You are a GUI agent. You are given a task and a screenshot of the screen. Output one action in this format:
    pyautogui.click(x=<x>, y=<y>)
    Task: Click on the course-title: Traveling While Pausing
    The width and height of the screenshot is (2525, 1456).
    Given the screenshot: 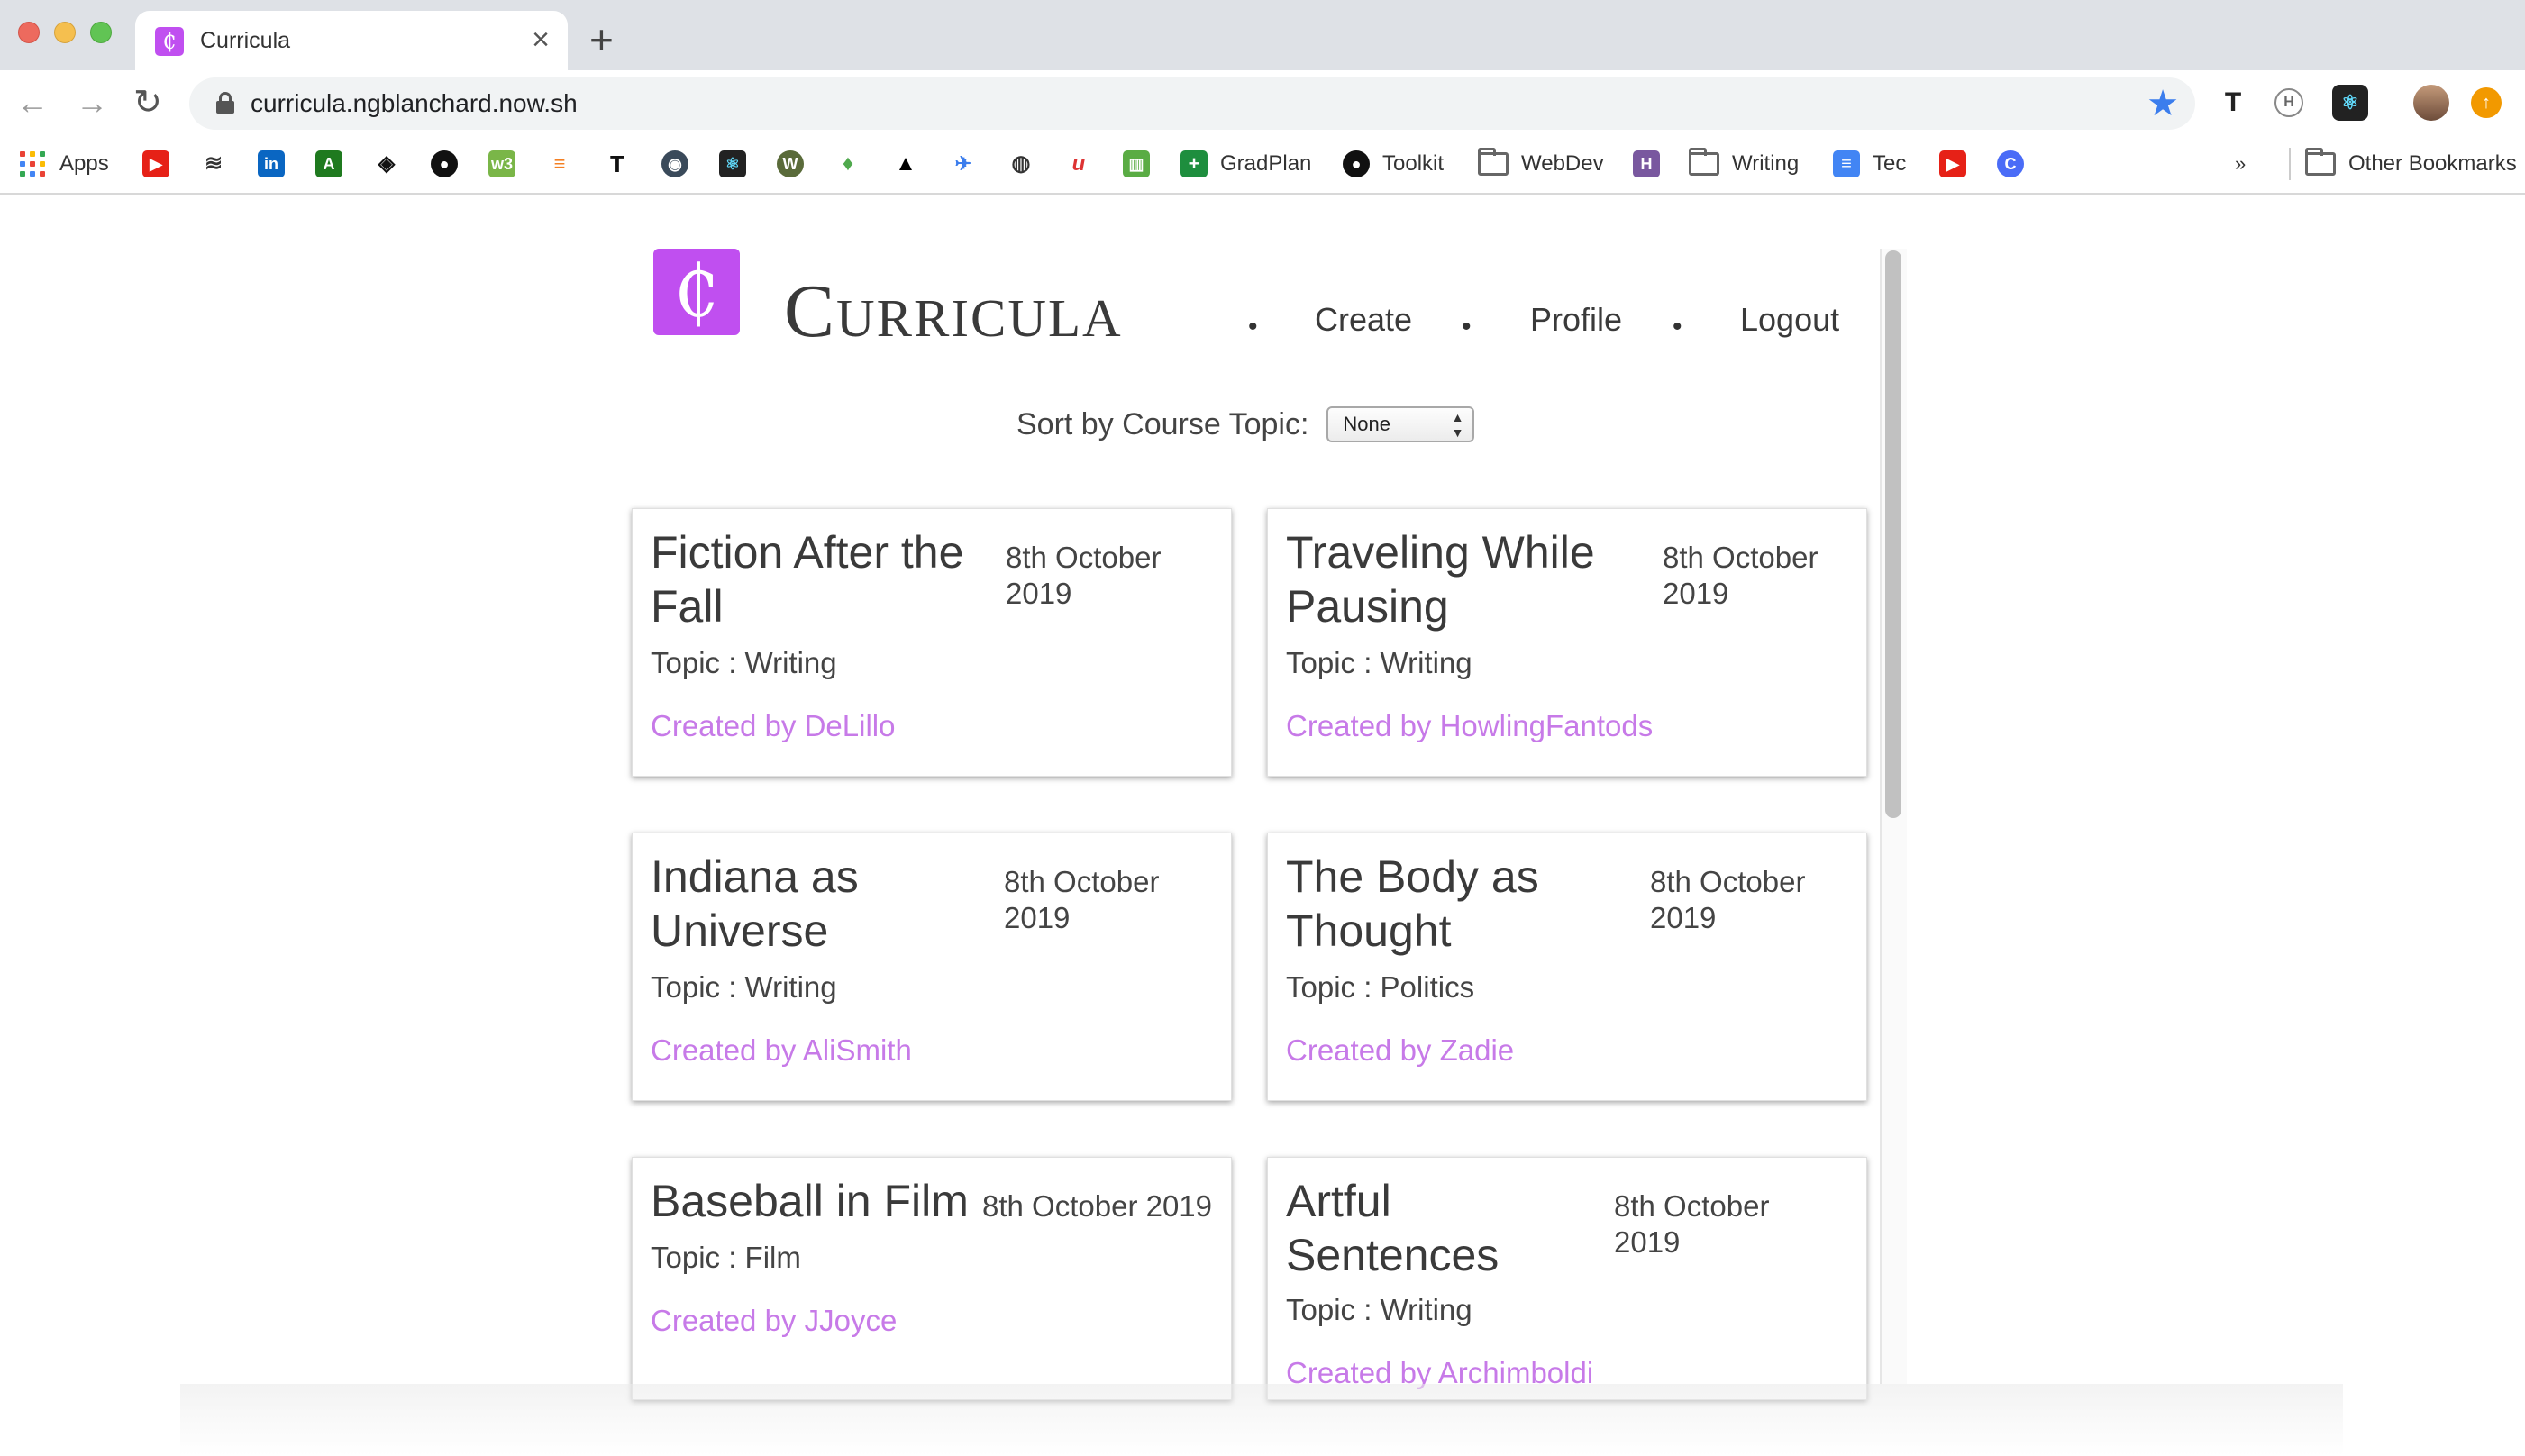 What is the action you would take?
    pyautogui.click(x=1466, y=579)
    